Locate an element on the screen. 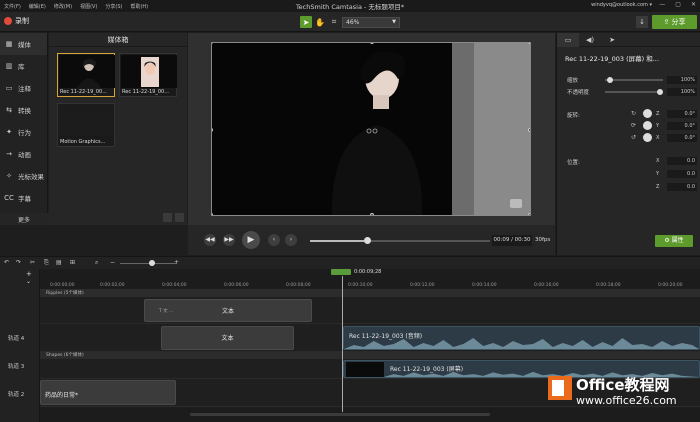 The width and height of the screenshot is (700, 422). scale-label: 缩放 is located at coordinates (573, 81).